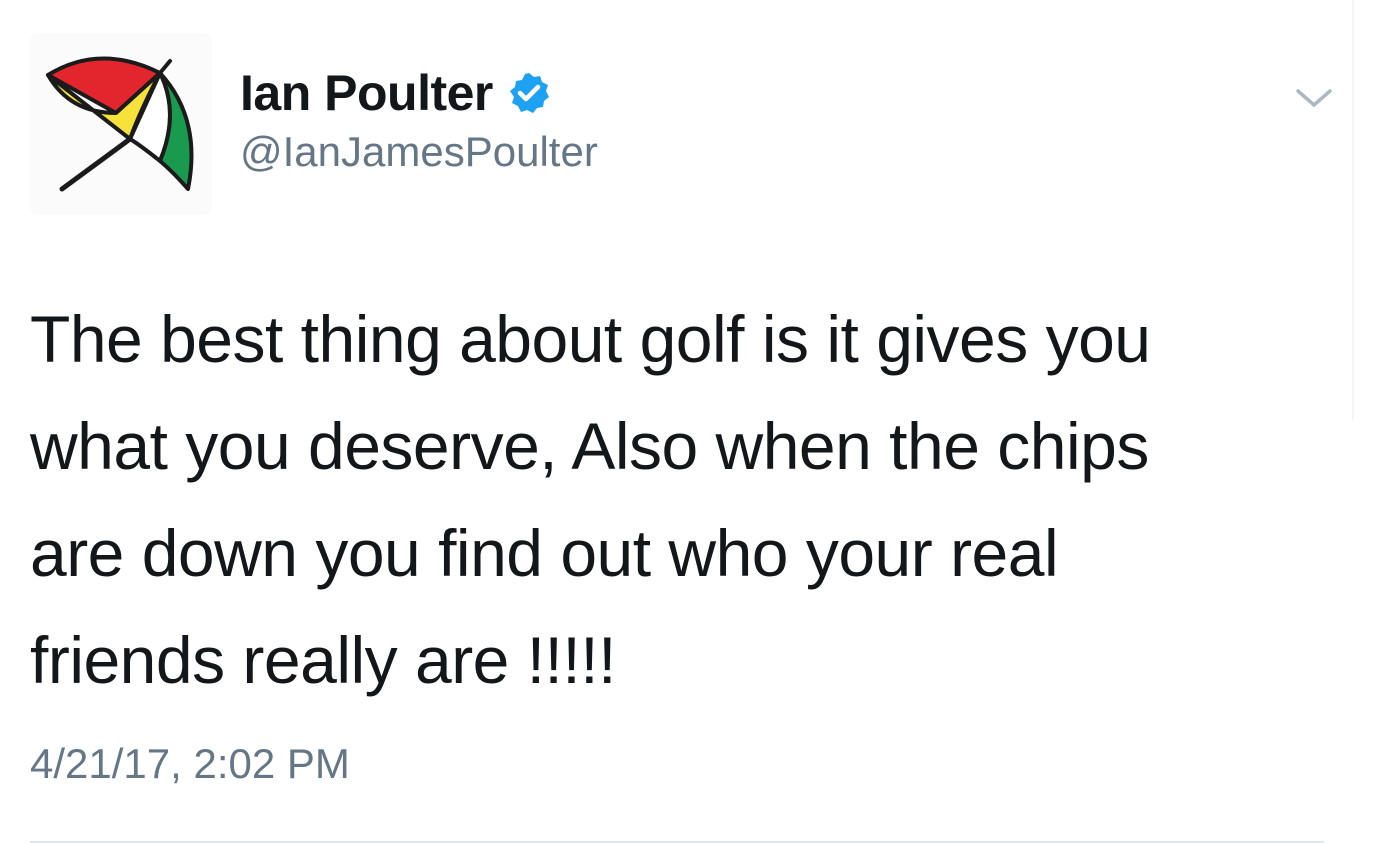  I want to click on chevron-down-icon, so click(1314, 98).